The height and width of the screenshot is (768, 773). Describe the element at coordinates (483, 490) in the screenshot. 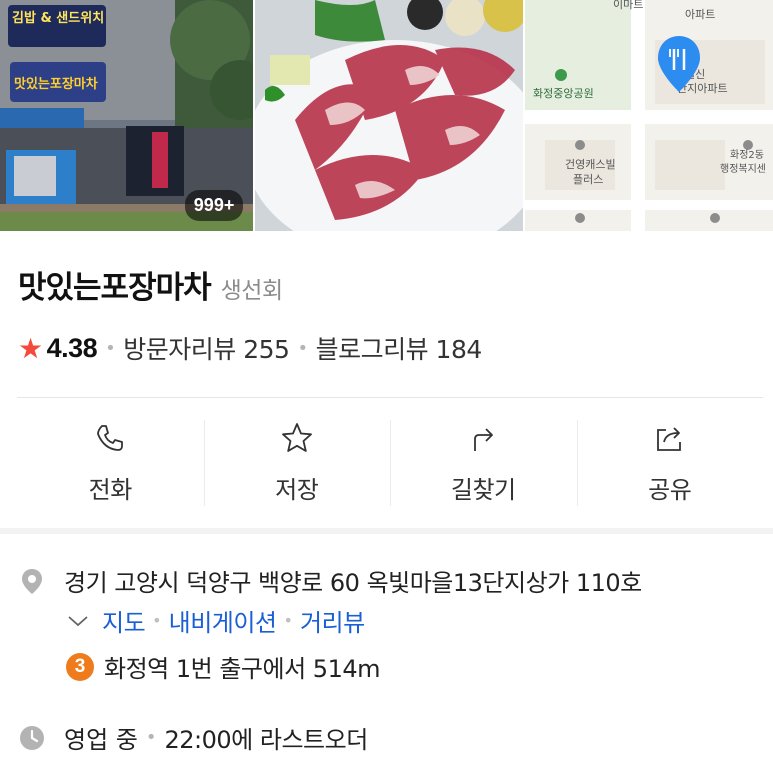

I see `directions-label: 길찾기` at that location.